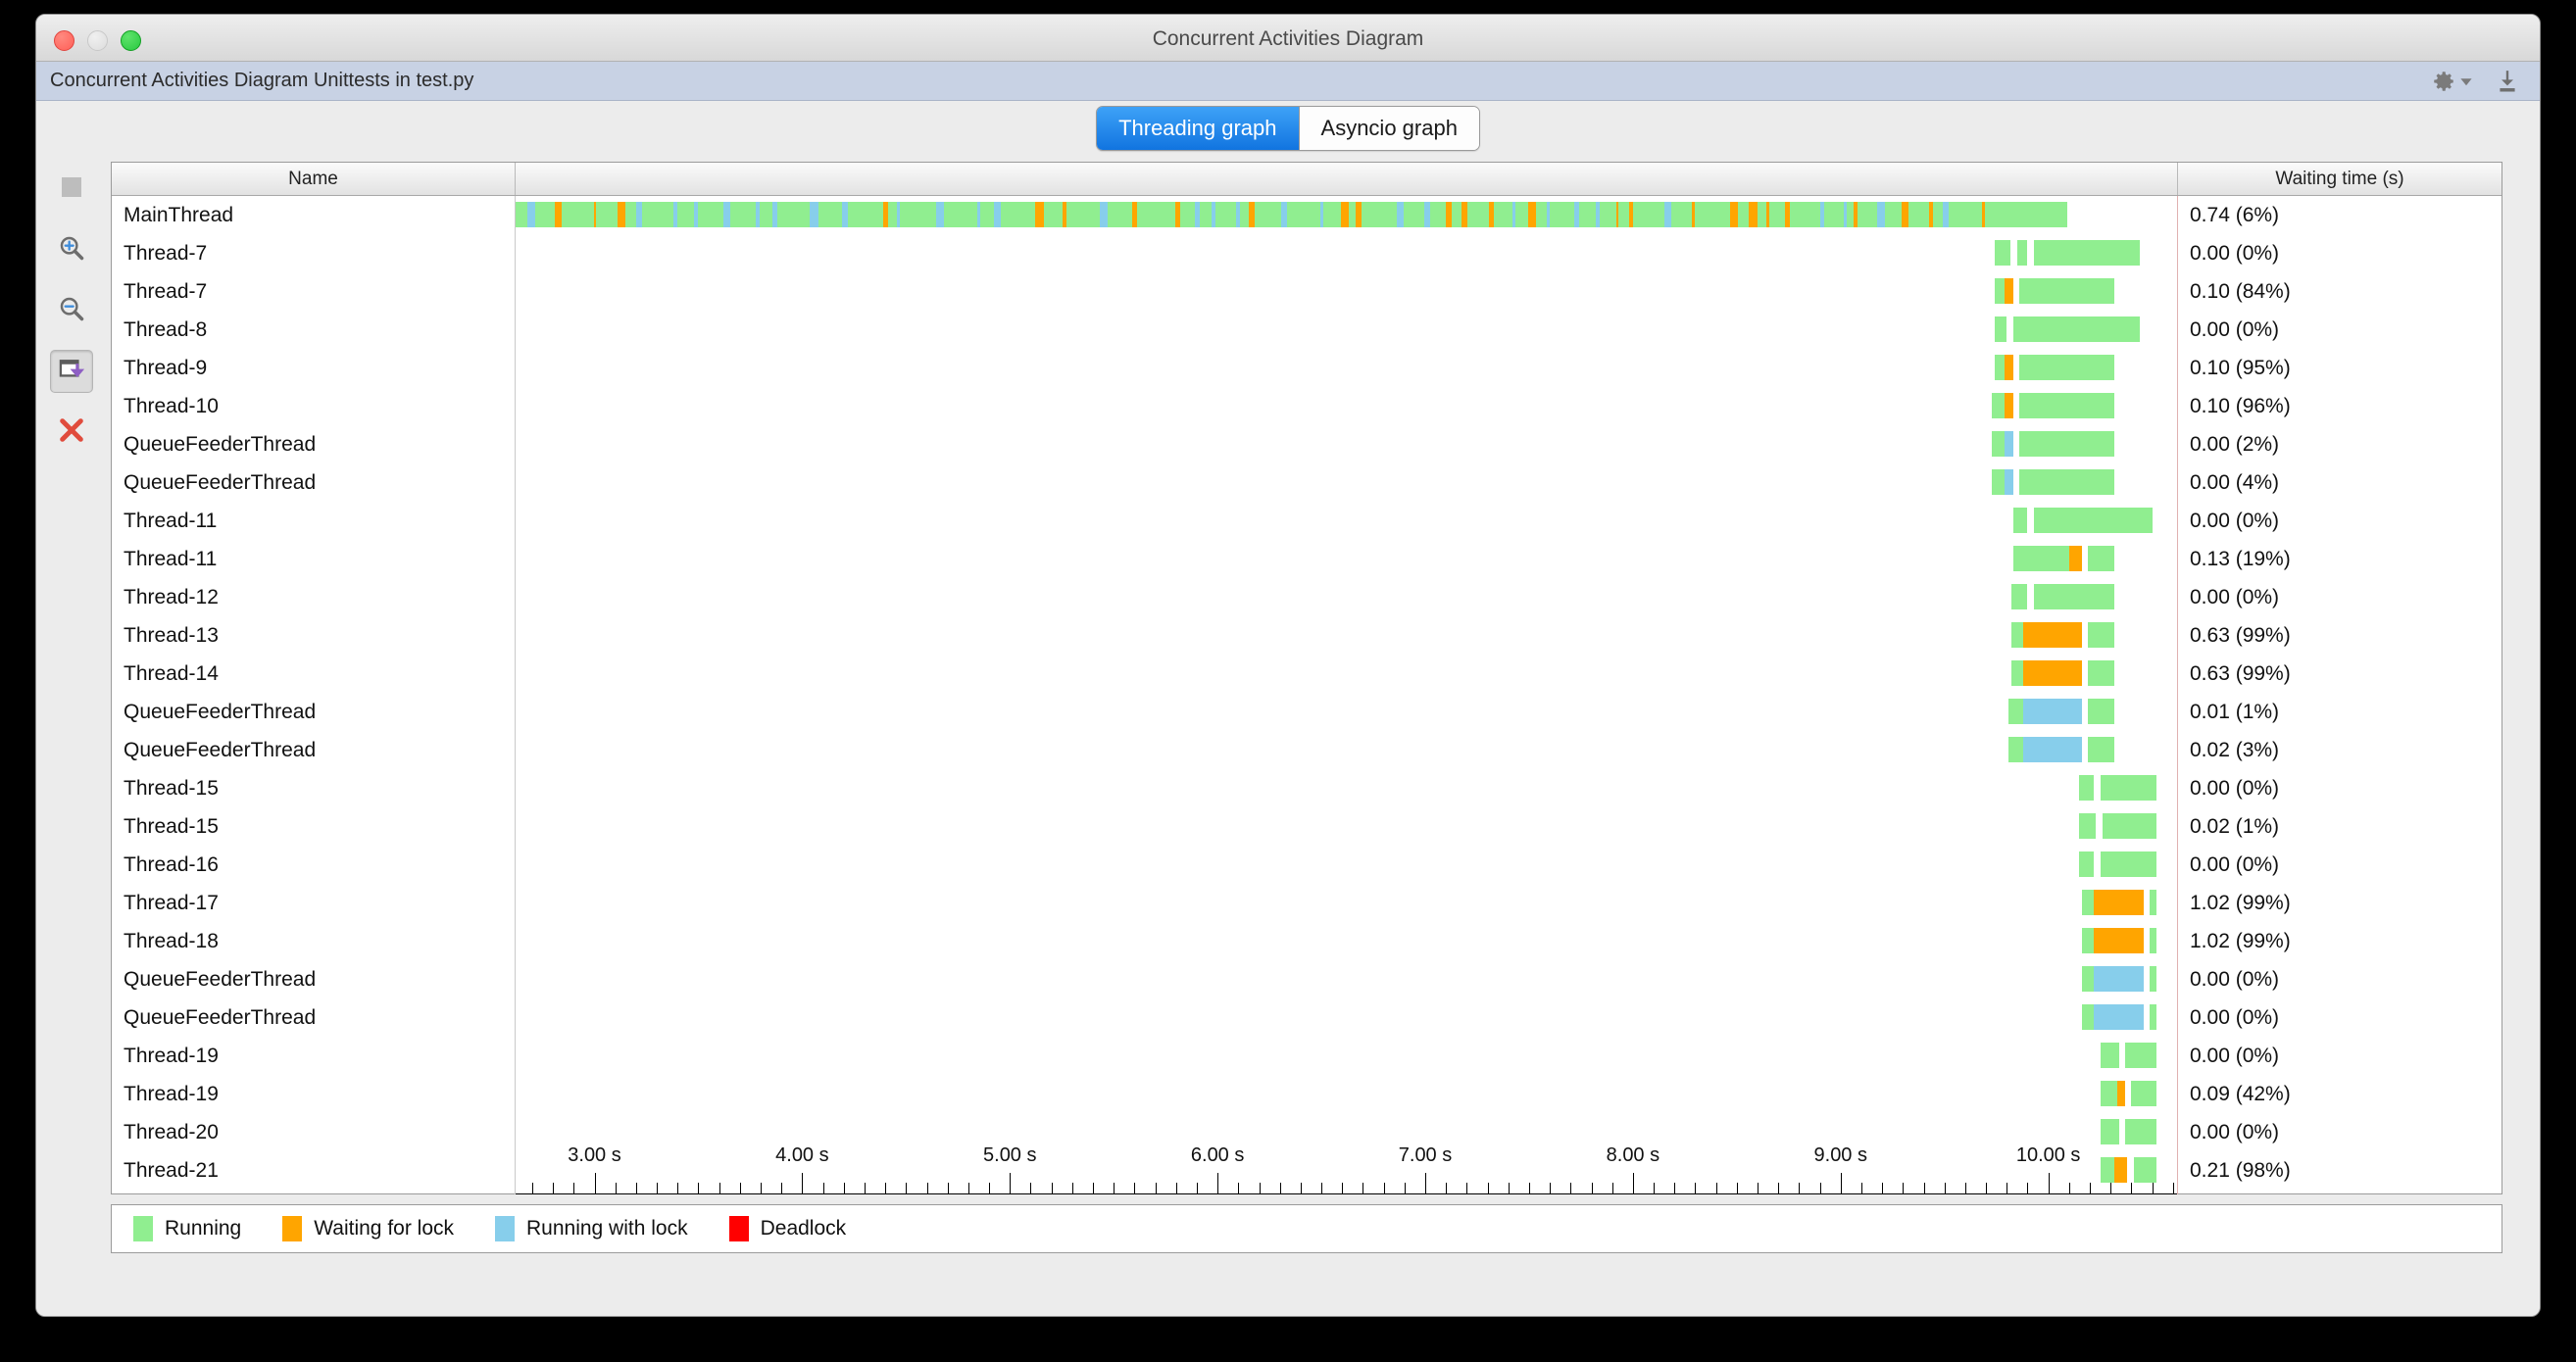 The image size is (2576, 1362). Describe the element at coordinates (313, 368) in the screenshot. I see `table-row: Thread-9` at that location.